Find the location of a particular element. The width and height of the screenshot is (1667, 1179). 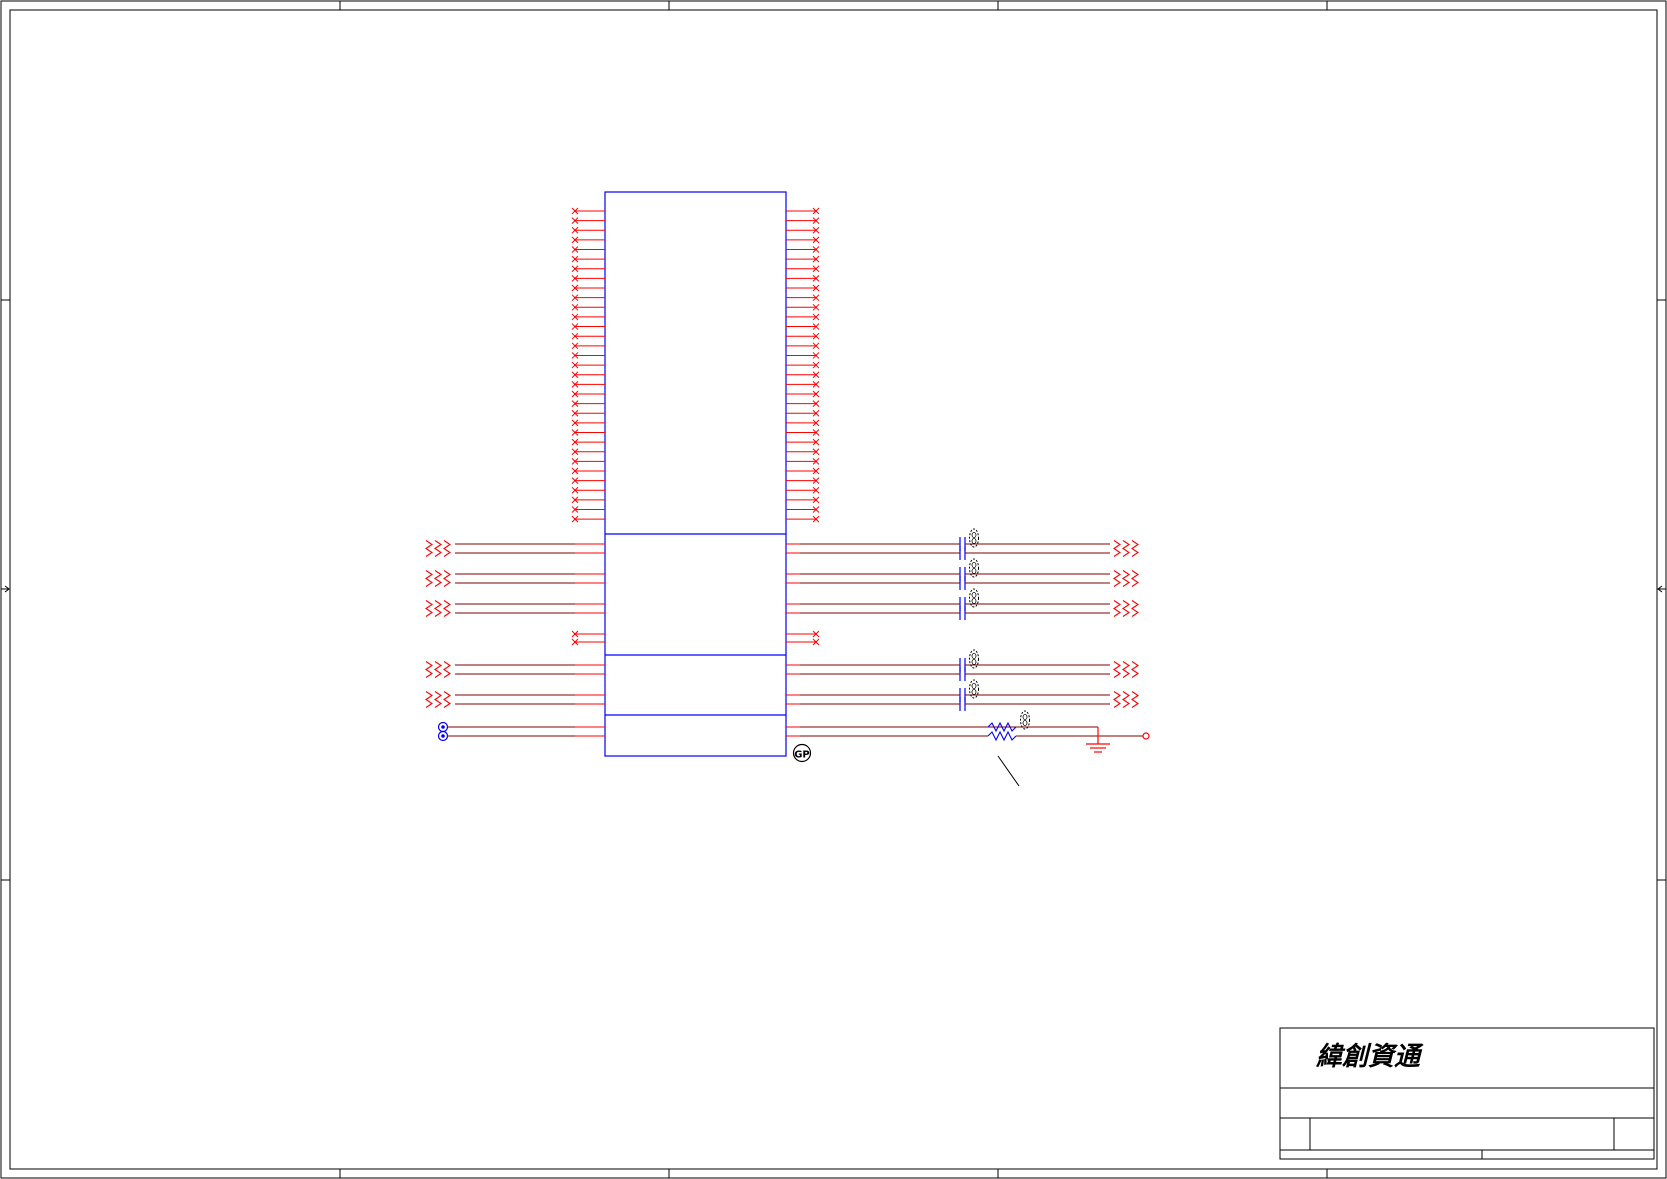

svg-text: GP is located at coordinates (802, 755).